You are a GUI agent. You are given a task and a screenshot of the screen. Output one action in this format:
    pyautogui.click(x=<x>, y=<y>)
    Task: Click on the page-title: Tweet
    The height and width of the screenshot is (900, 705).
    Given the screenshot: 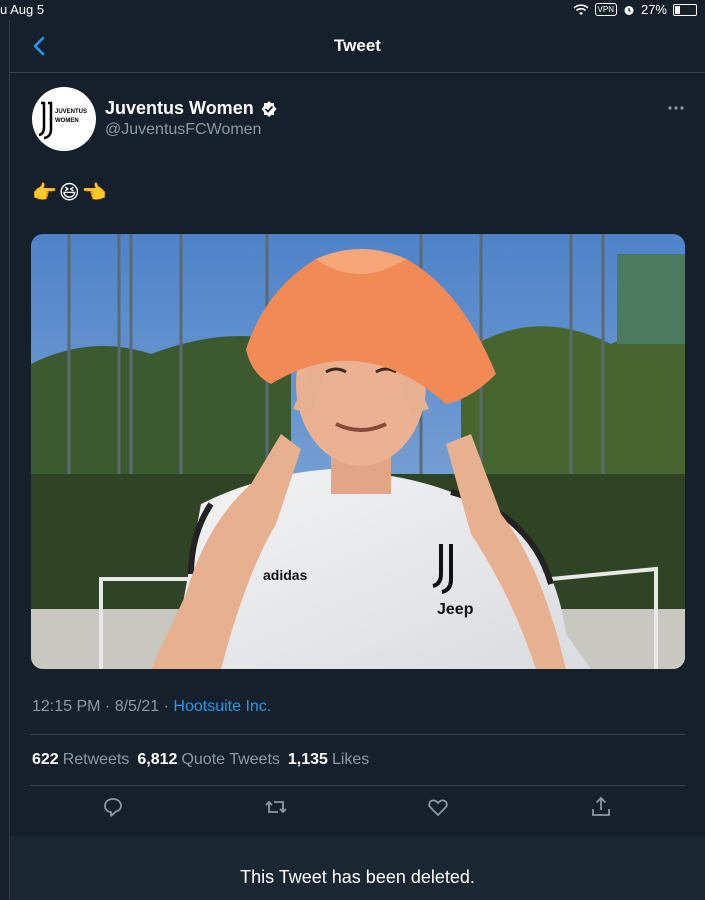 What is the action you would take?
    pyautogui.click(x=357, y=45)
    